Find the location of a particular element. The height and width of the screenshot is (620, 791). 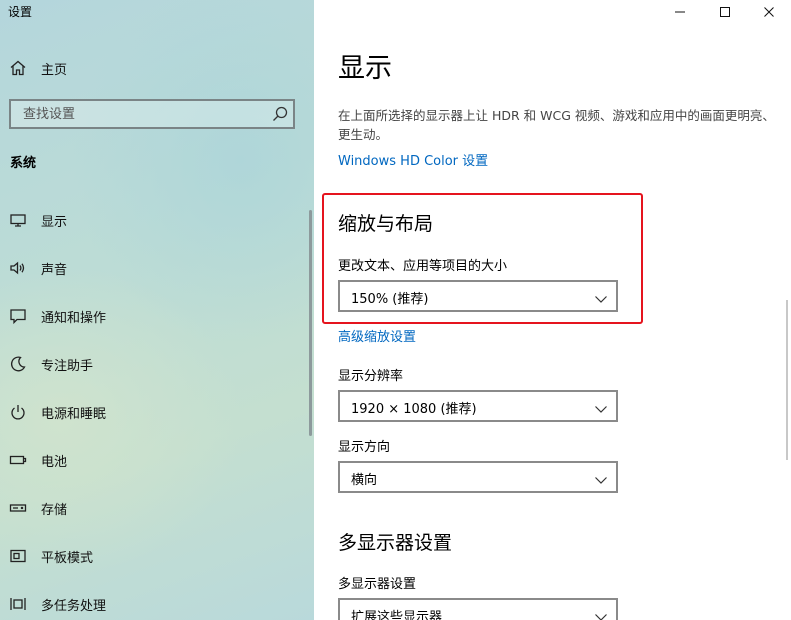

power-icon is located at coordinates (18, 412).